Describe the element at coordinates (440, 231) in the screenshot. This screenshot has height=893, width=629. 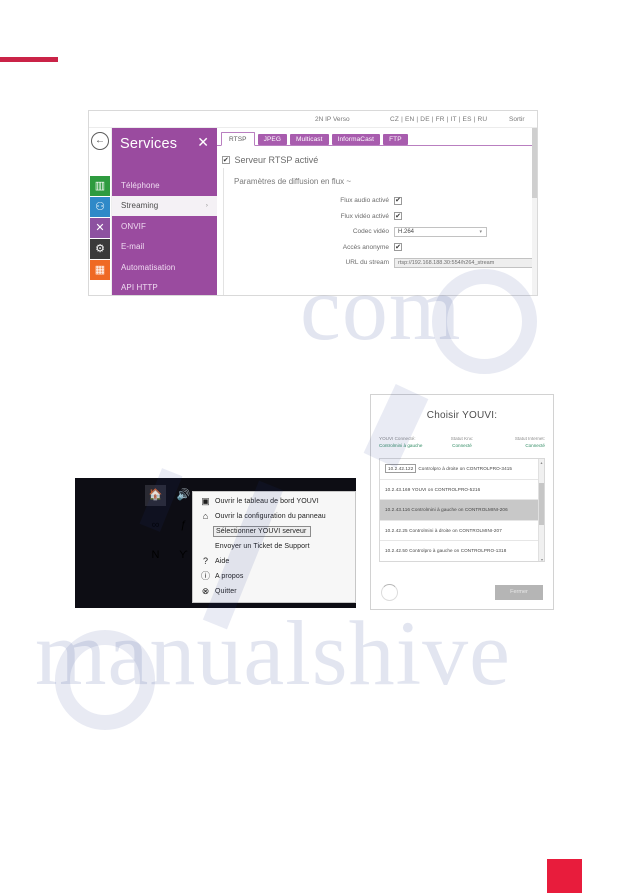
I see `video-codec-select: H.264 ▾` at that location.